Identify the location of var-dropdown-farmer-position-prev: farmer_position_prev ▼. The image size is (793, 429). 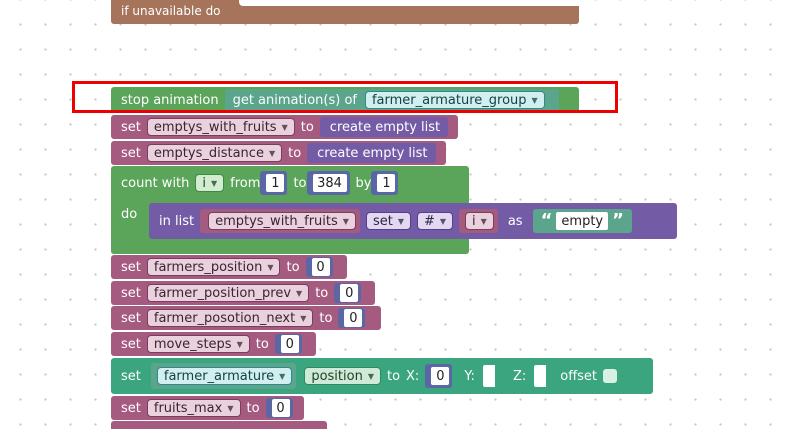
(228, 293).